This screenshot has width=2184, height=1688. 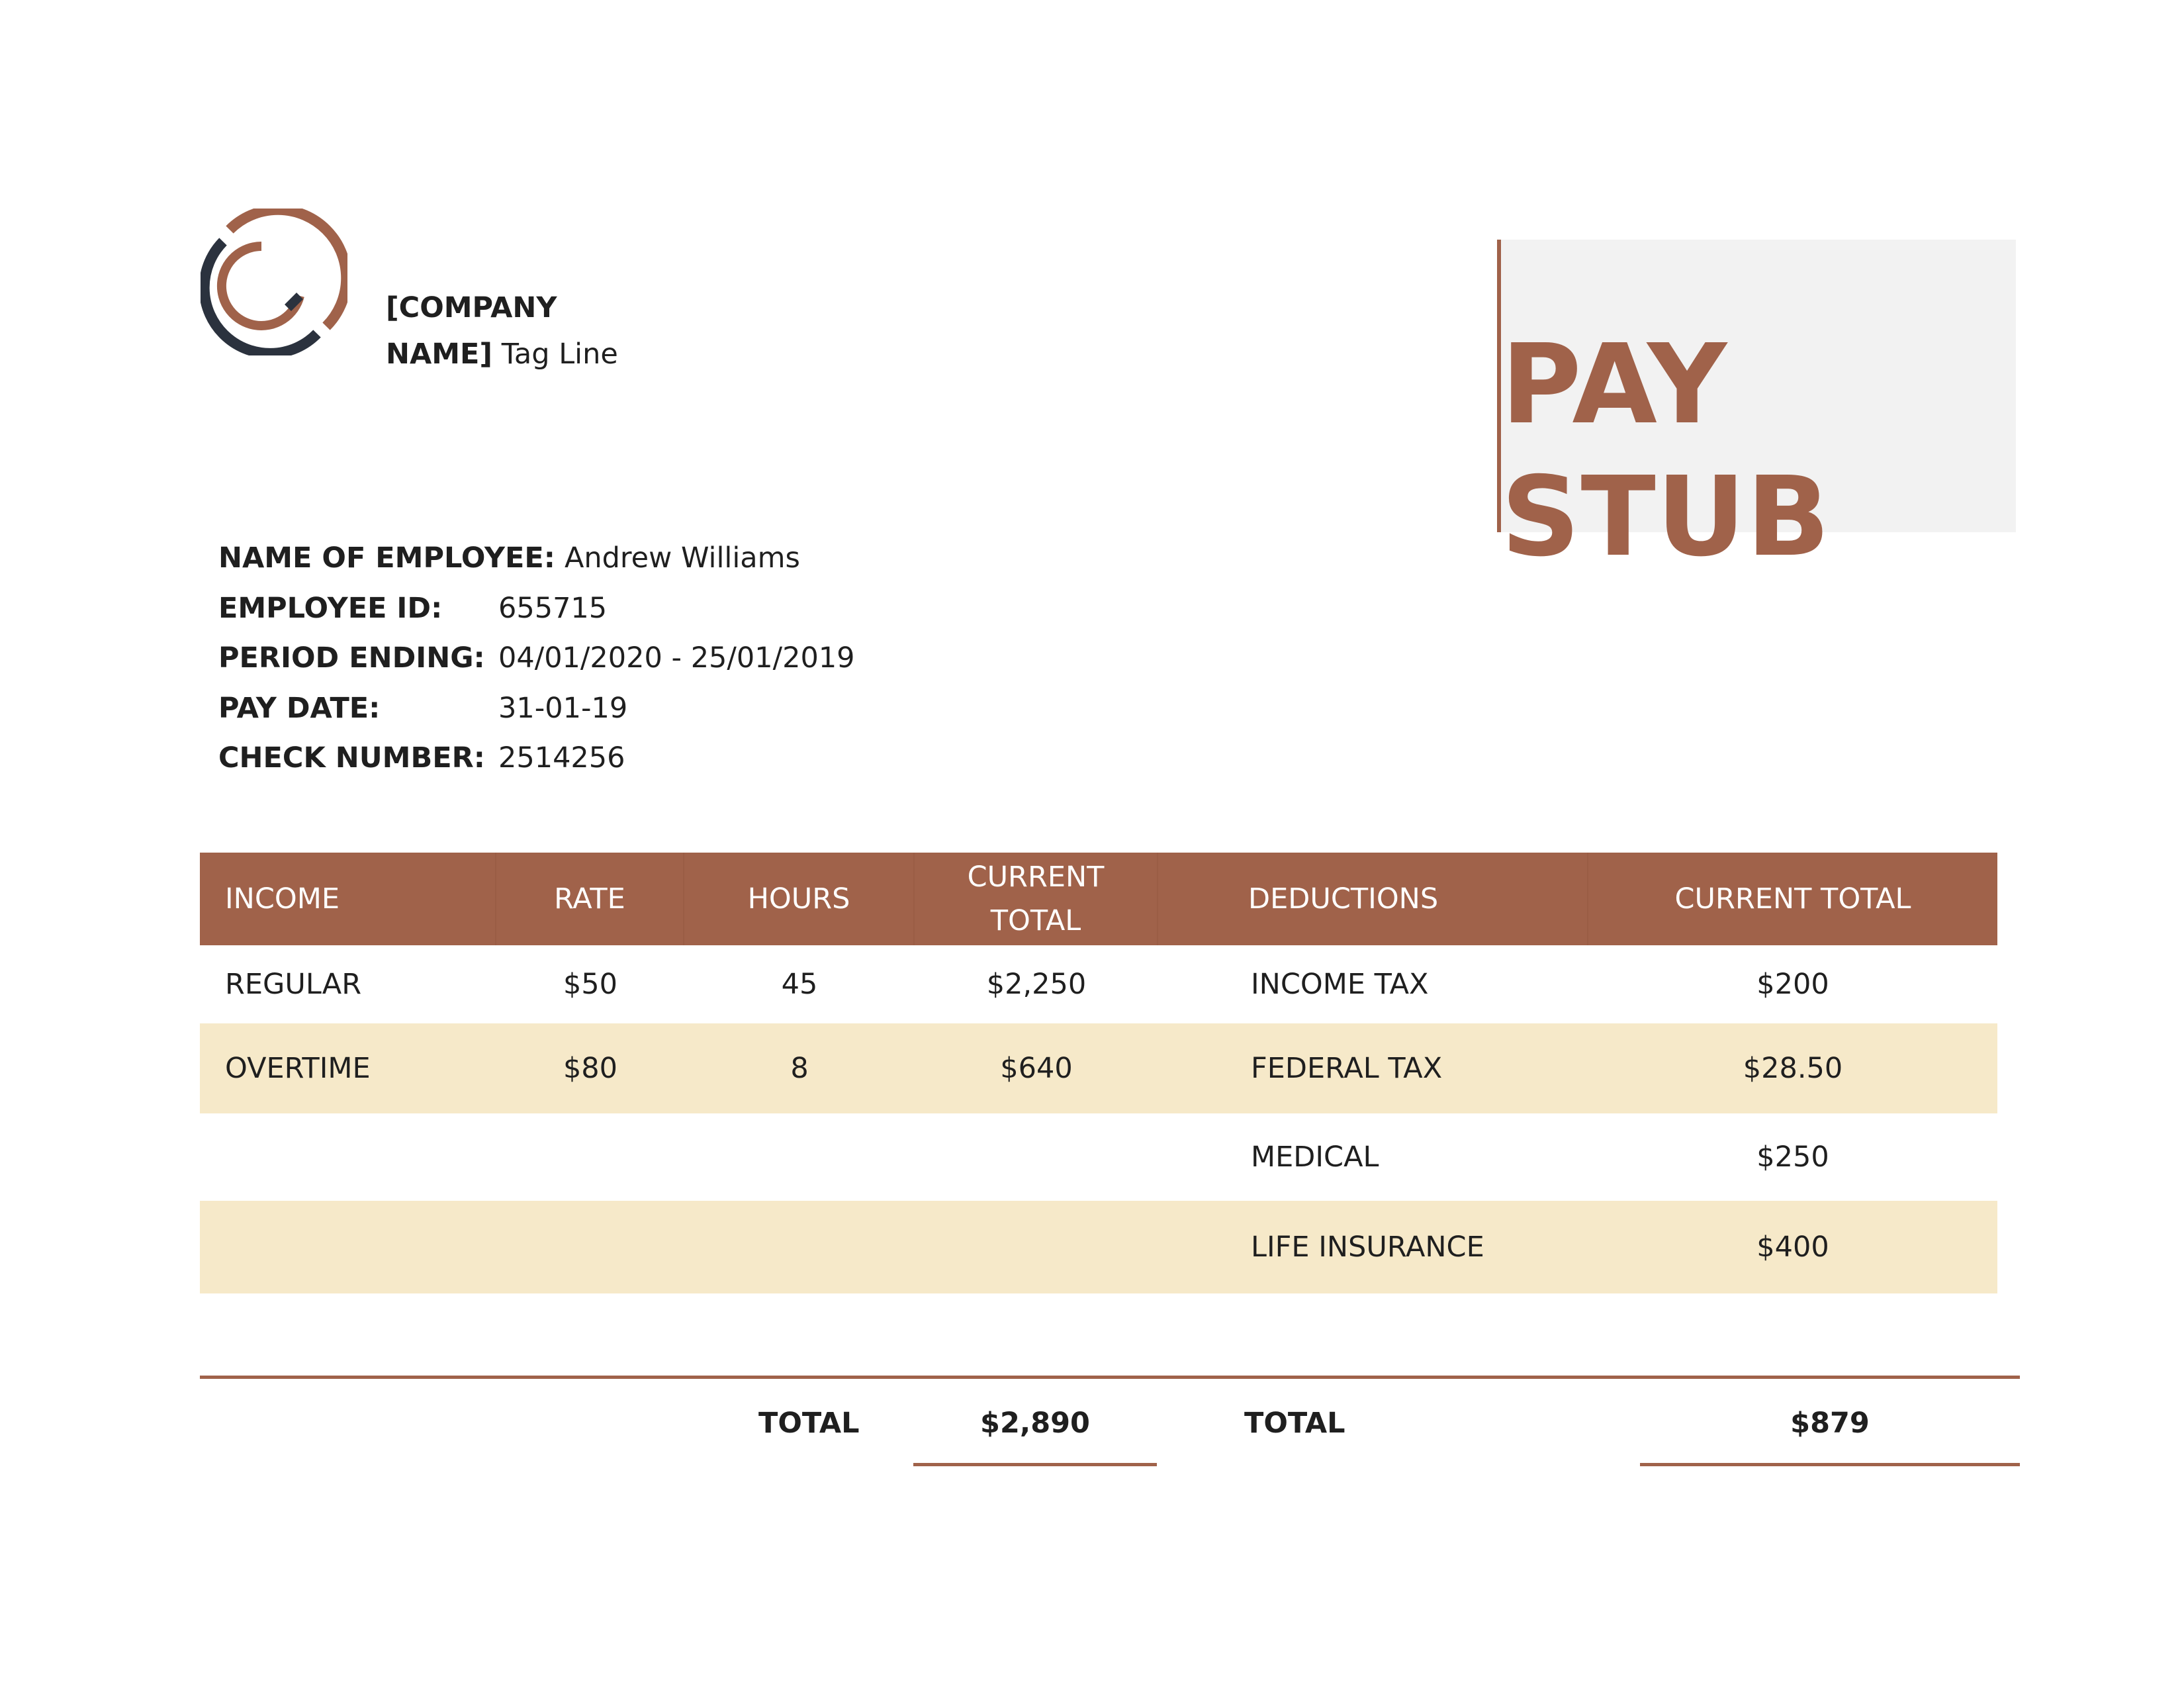 What do you see at coordinates (1315, 1157) in the screenshot?
I see `deduction-cell: MEDICAL` at bounding box center [1315, 1157].